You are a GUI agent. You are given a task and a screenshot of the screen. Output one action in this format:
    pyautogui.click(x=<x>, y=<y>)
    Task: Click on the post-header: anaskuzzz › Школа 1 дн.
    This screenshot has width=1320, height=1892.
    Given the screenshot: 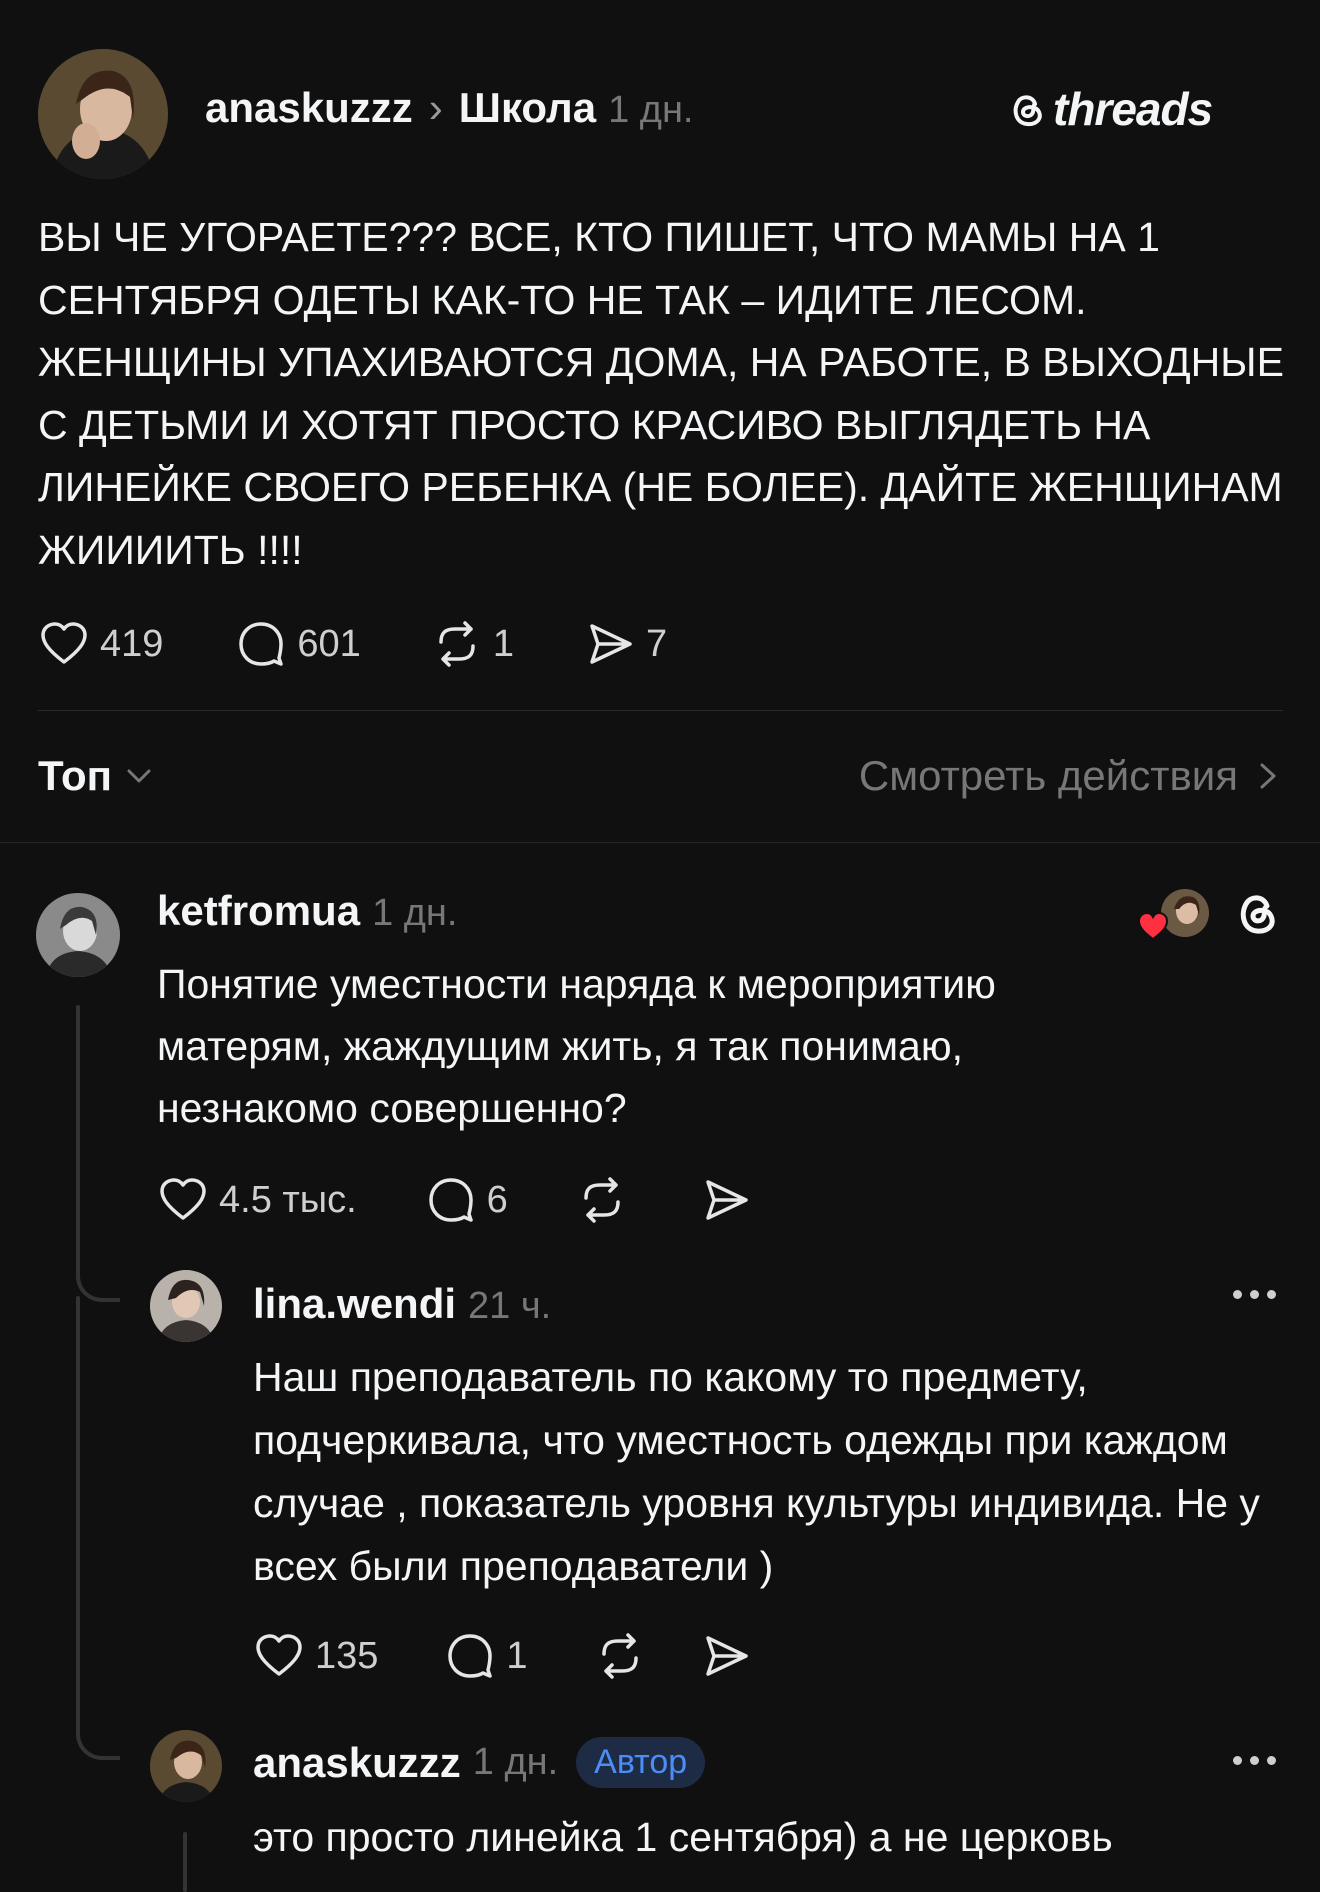 What is the action you would take?
    pyautogui.click(x=449, y=109)
    